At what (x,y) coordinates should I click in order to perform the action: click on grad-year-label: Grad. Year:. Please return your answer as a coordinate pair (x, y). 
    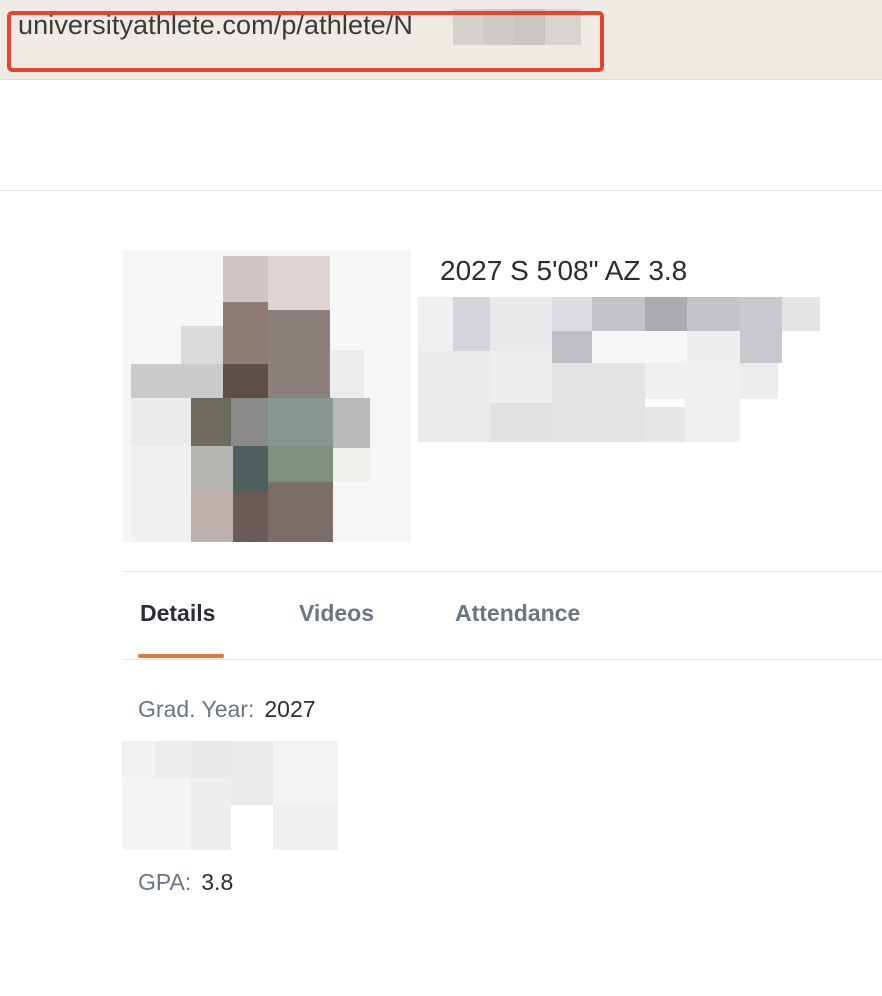
    Looking at the image, I should click on (196, 709).